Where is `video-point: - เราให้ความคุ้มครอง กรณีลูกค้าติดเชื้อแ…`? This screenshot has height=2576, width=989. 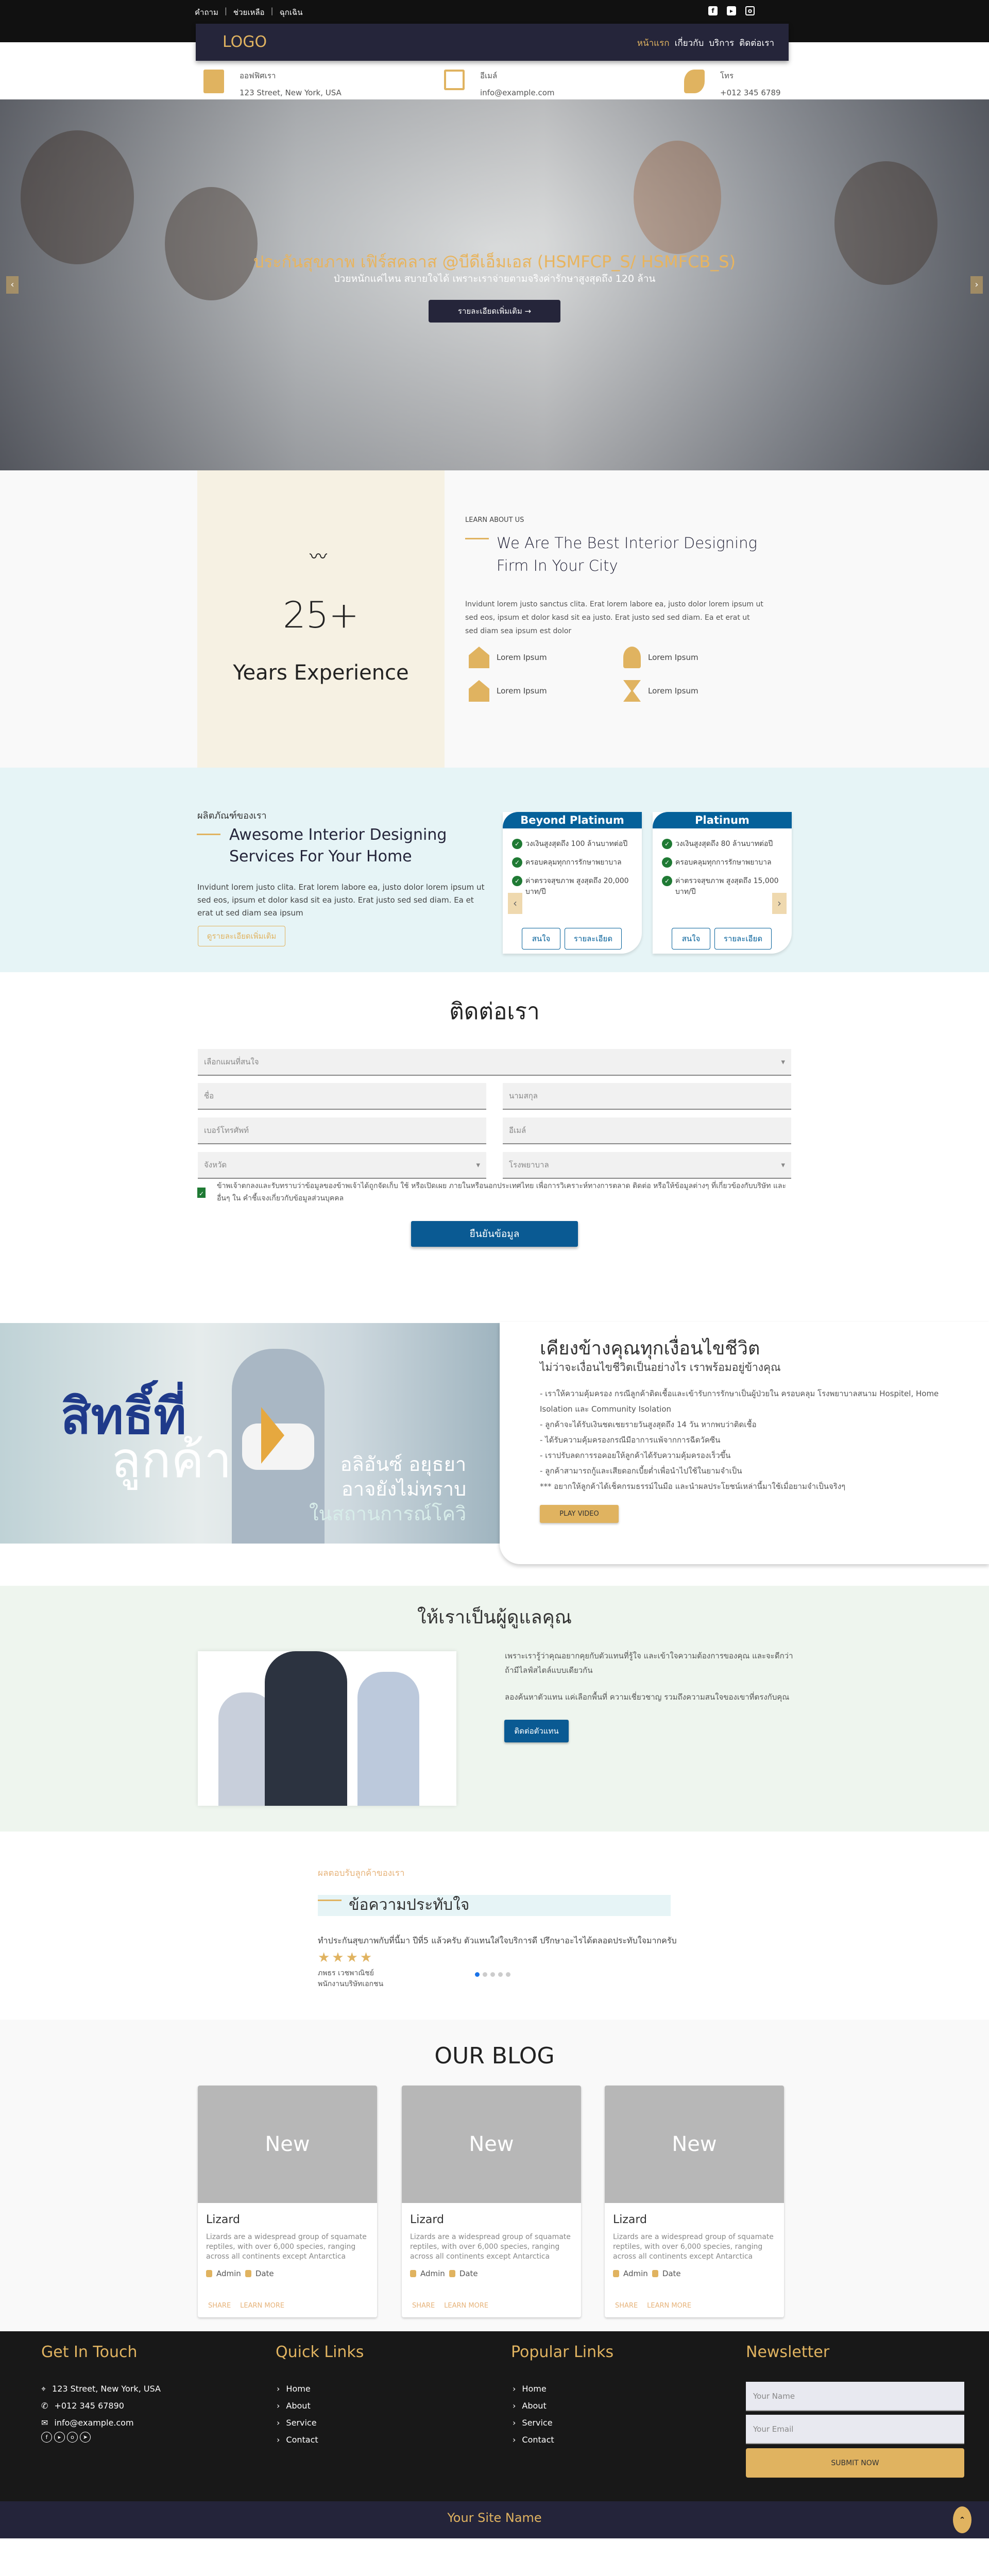
video-point: - เราให้ความคุ้มครอง กรณีลูกค้าติดเชื้อแ… is located at coordinates (739, 1401).